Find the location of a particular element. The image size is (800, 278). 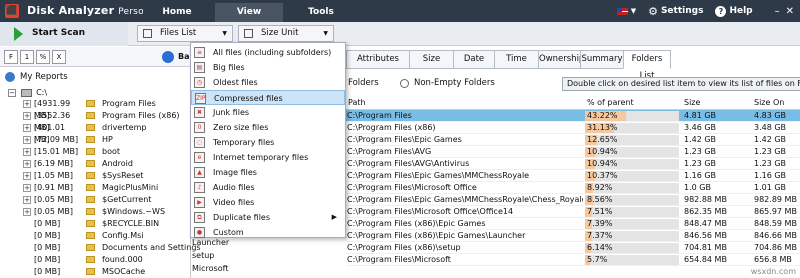

tree-root: − C:\ is located at coordinates (27, 92).